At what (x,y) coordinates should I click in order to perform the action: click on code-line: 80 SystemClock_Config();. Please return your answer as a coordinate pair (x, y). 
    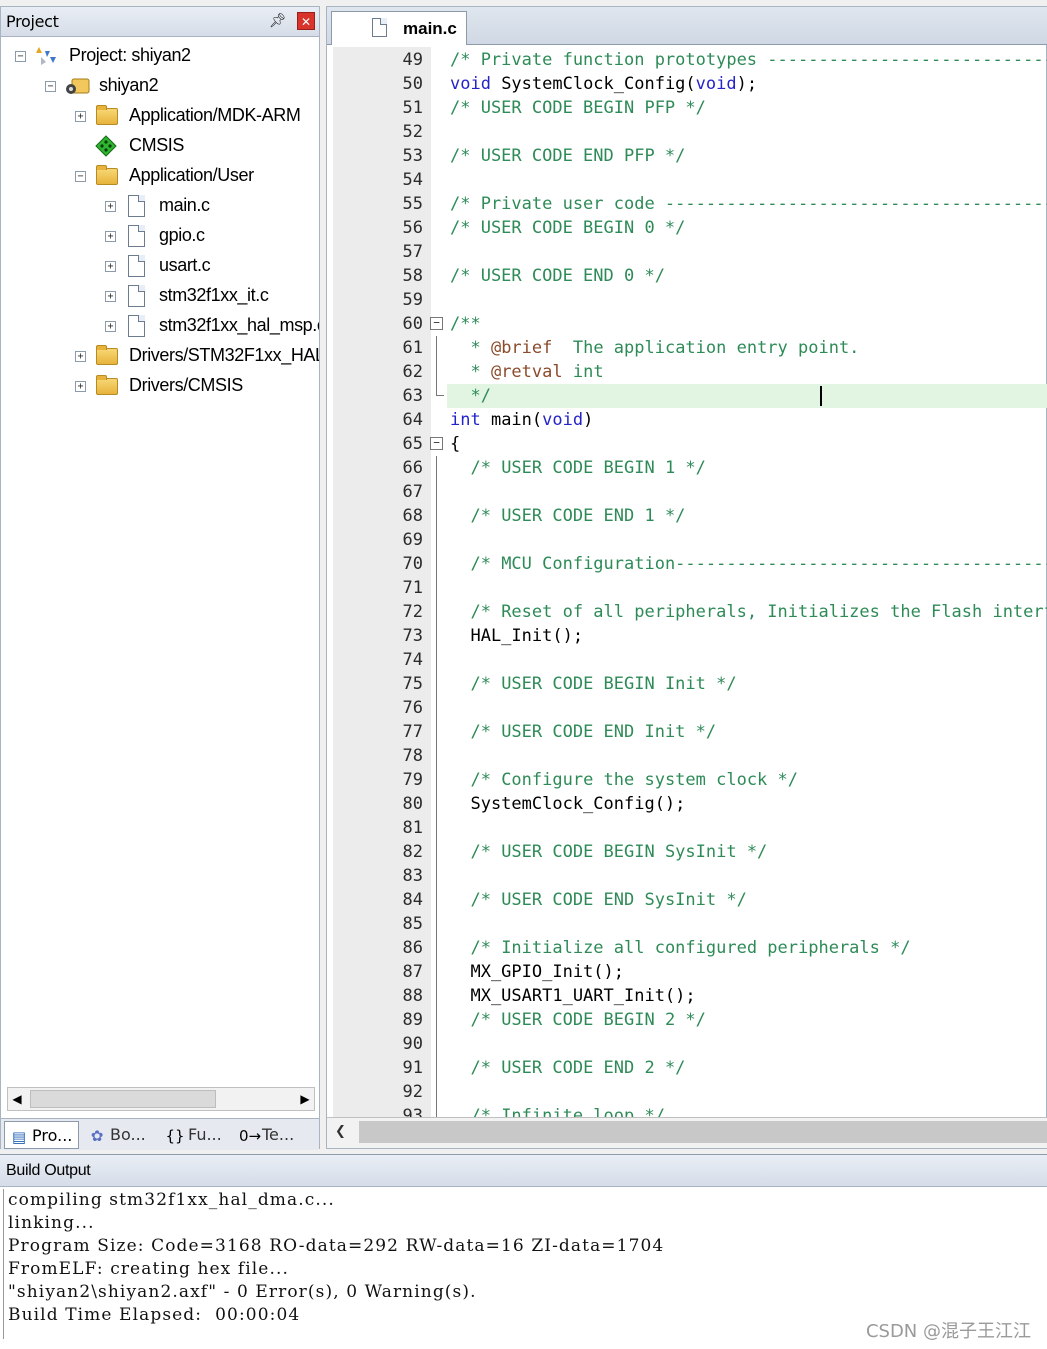
    Looking at the image, I should click on (687, 804).